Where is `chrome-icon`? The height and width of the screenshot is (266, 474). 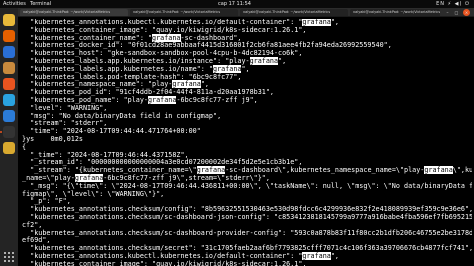 chrome-icon is located at coordinates (9, 20).